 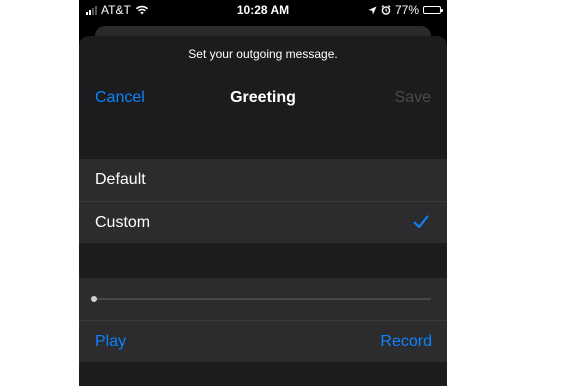 I want to click on status-right: 77%, so click(x=405, y=10).